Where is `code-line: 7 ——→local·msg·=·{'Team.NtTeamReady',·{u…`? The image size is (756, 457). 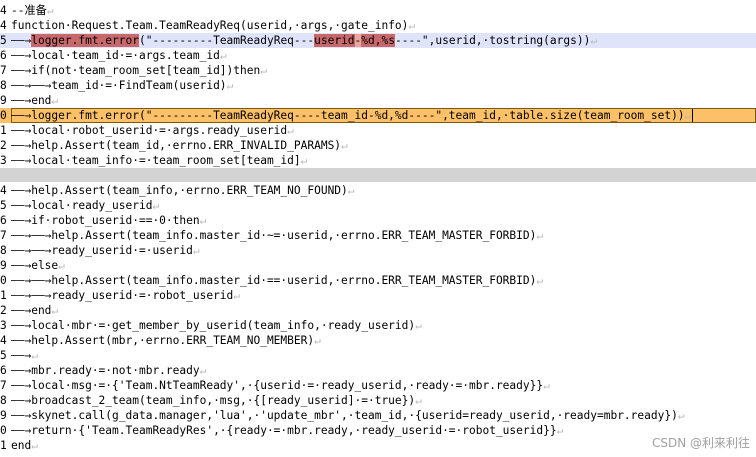
code-line: 7 ——→local·msg·=·{'Team.NtTeamReady',·{u… is located at coordinates (378, 385).